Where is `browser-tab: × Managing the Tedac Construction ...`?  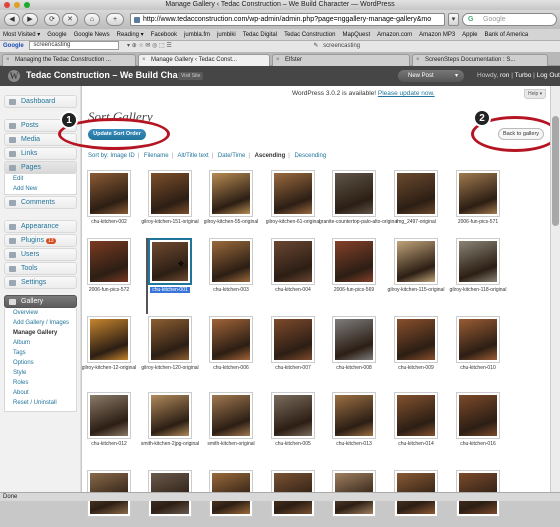
browser-tab: × Managing the Tedac Construction ... is located at coordinates (69, 60).